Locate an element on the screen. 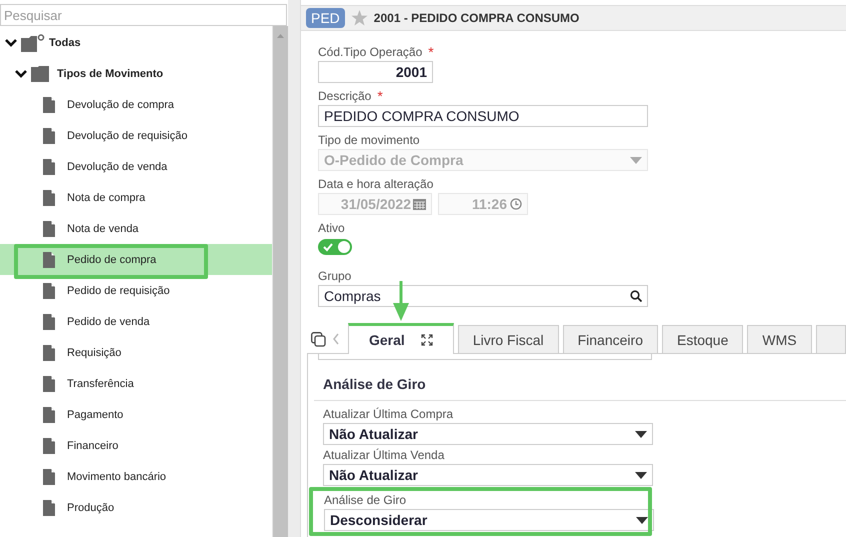 The width and height of the screenshot is (846, 537). tab: Estoque is located at coordinates (703, 339).